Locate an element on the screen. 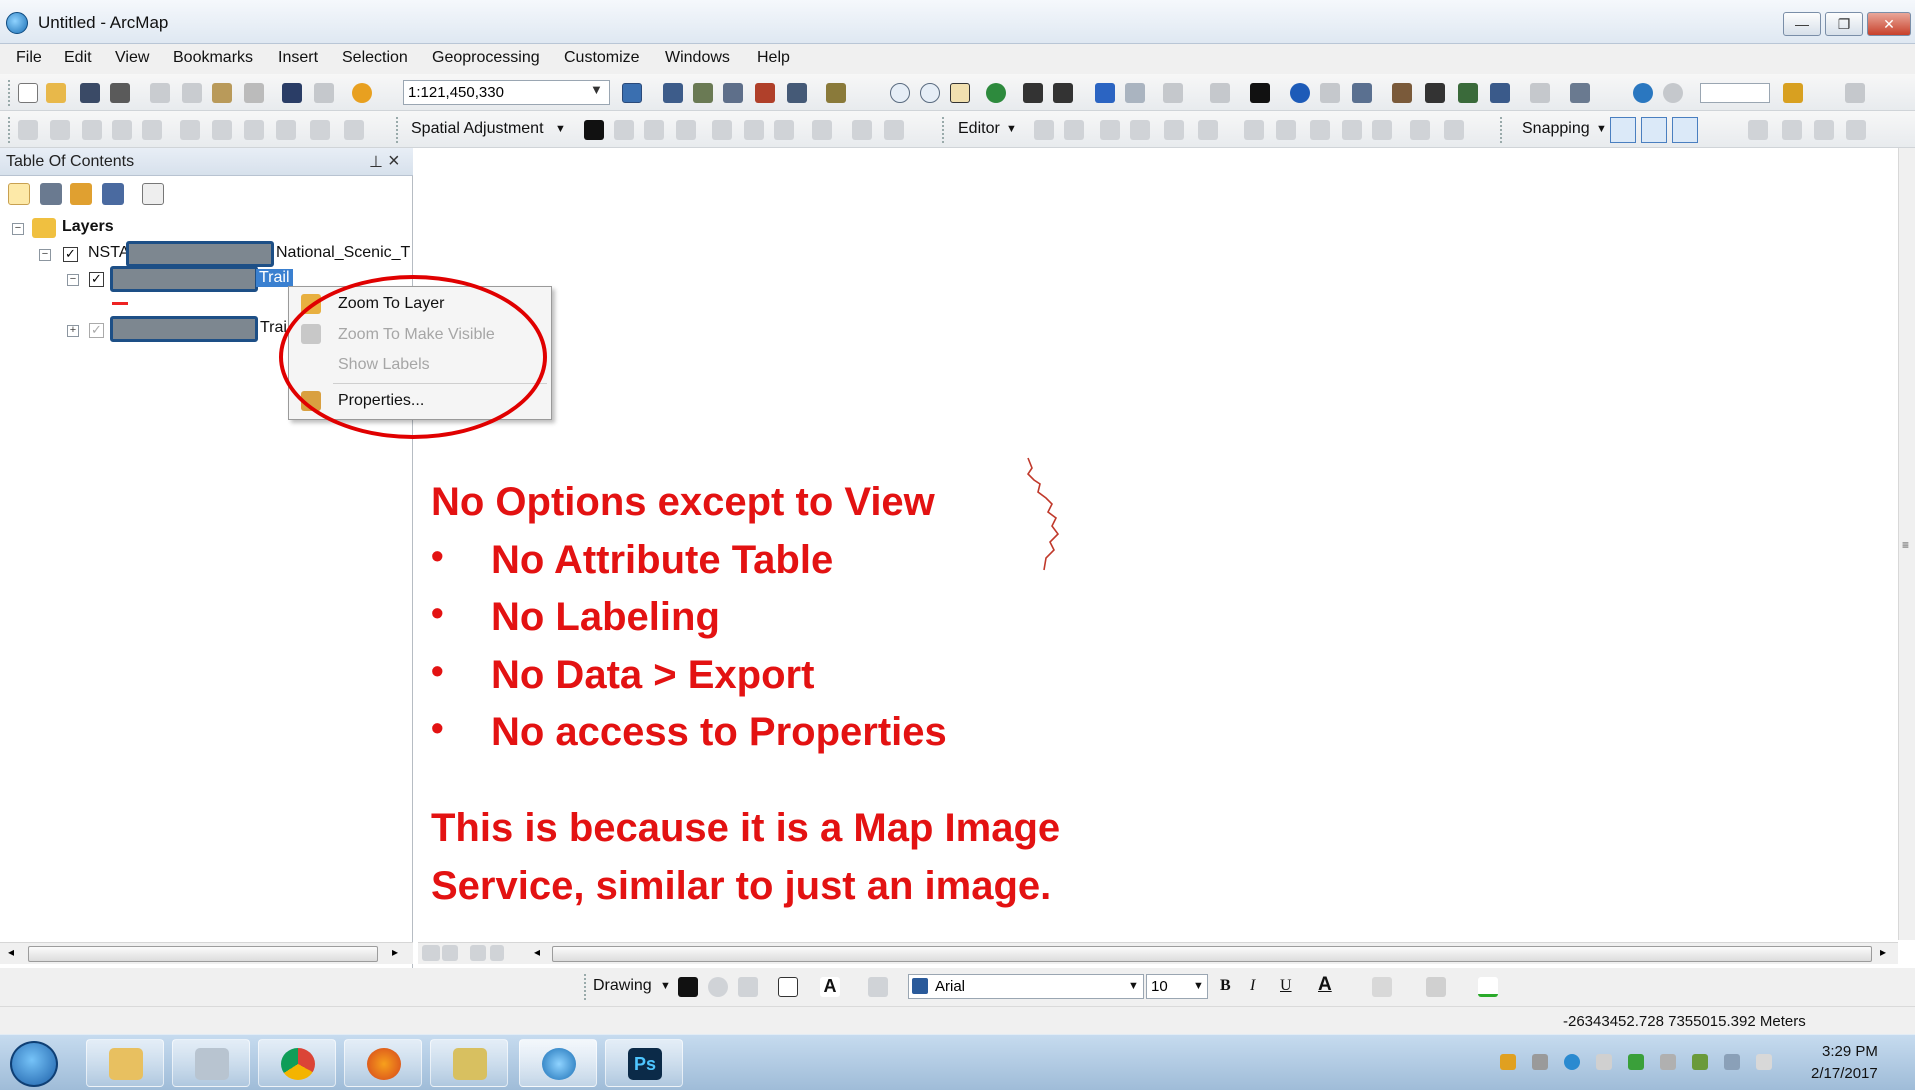  close-icon: × is located at coordinates (394, 161).